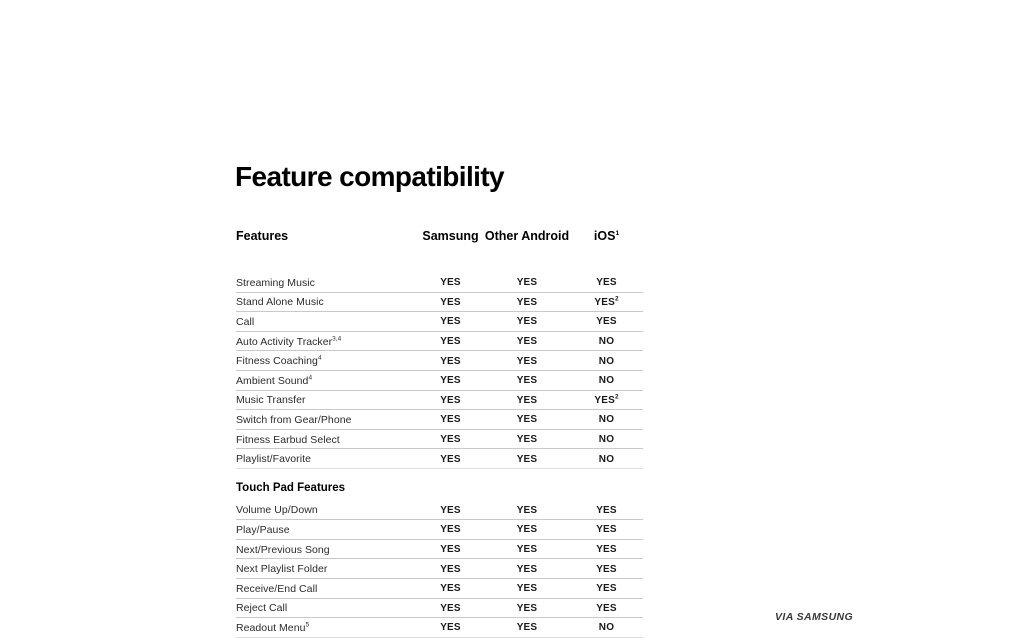  I want to click on feature-label: Music Transfer, so click(271, 400).